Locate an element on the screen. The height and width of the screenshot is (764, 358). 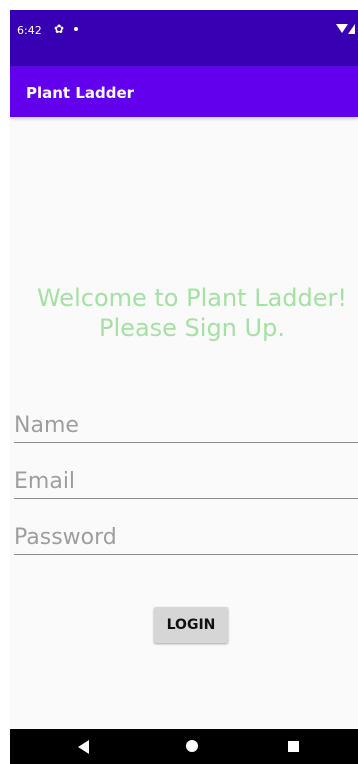
email-field is located at coordinates (186, 481).